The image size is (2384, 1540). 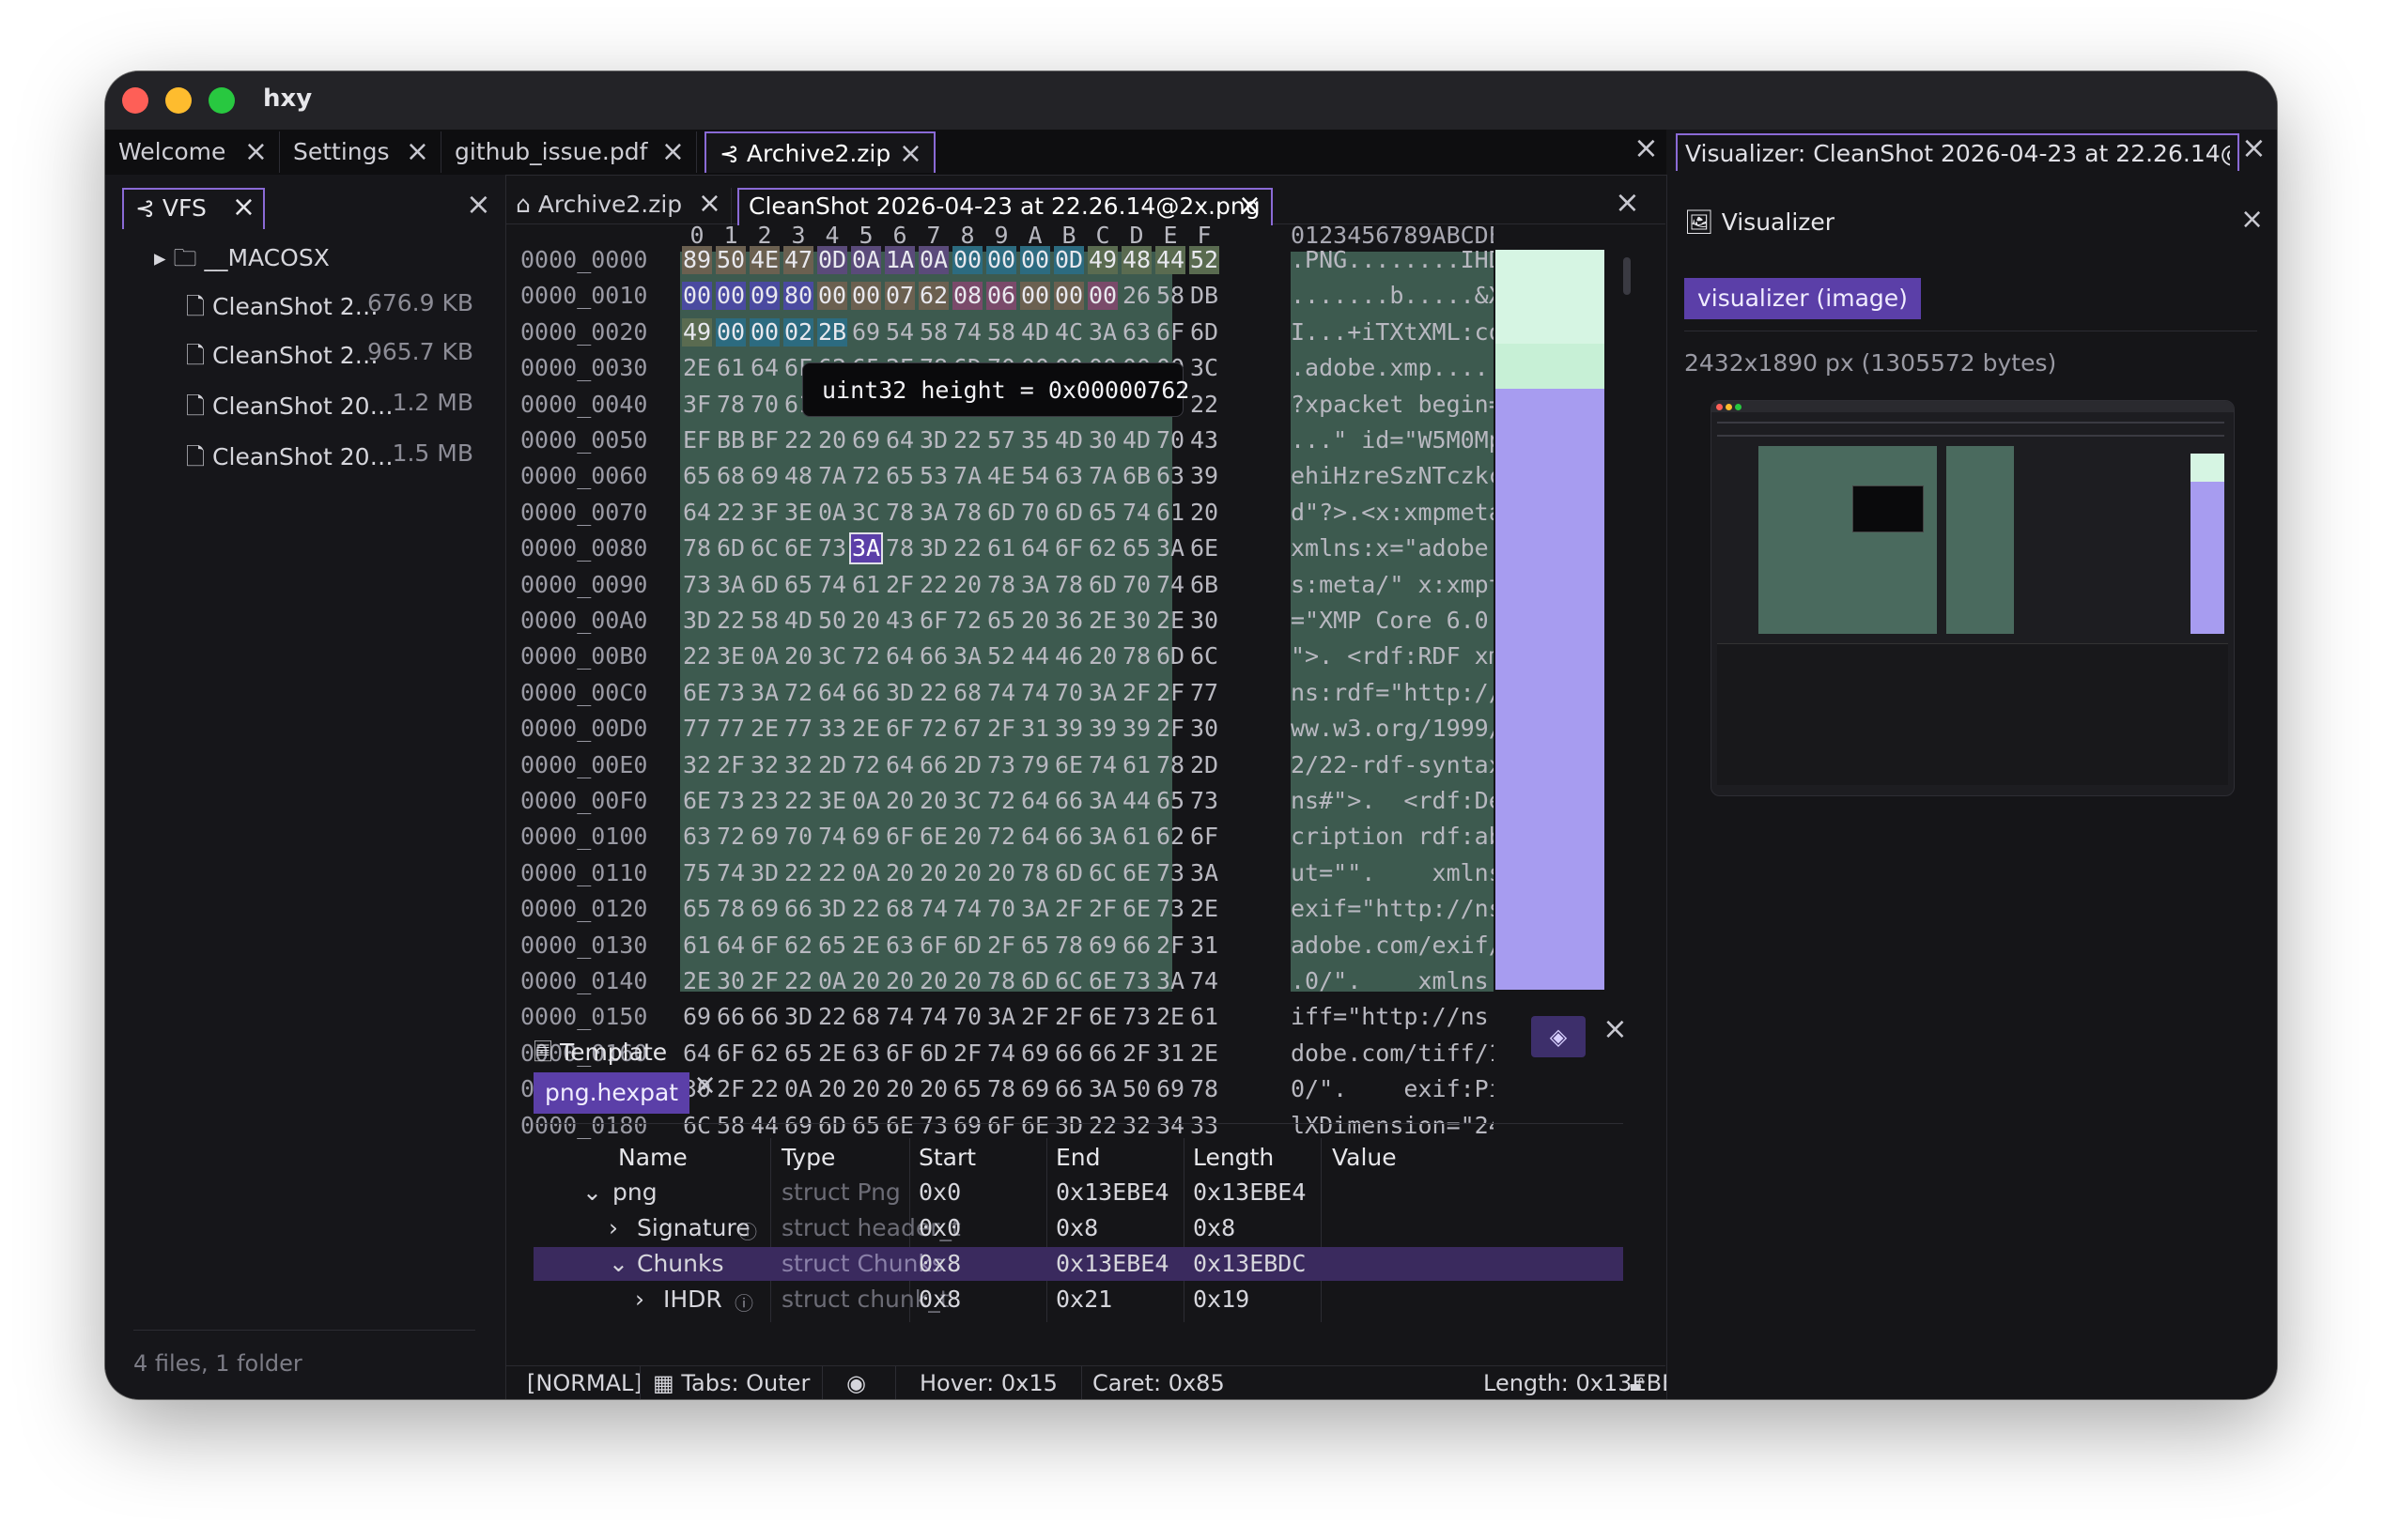 What do you see at coordinates (1392, 945) in the screenshot?
I see `ascii-row: adobe.com/exif/` at bounding box center [1392, 945].